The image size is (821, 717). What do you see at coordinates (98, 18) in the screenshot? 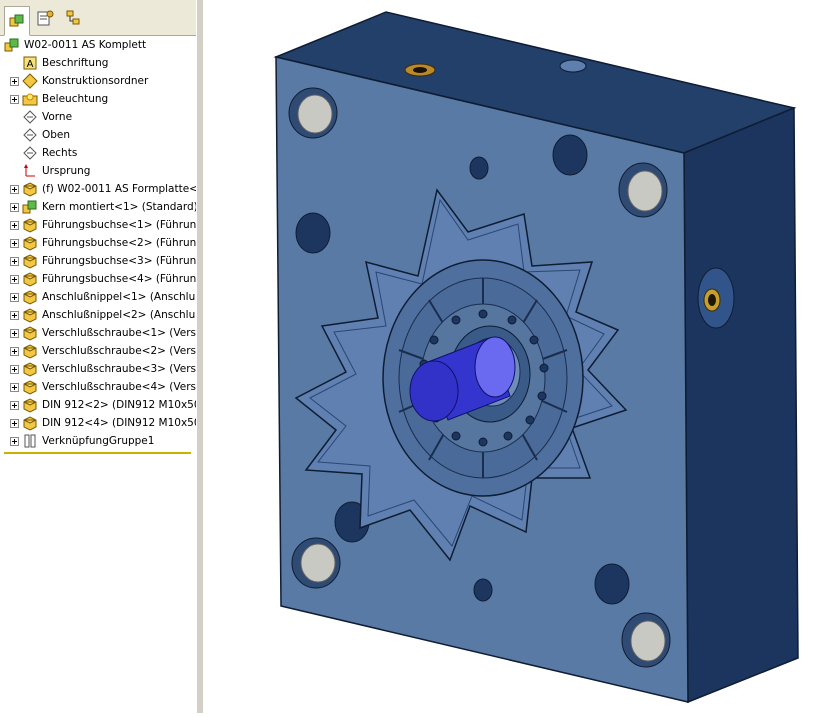
I see `panel-tab-bar` at bounding box center [98, 18].